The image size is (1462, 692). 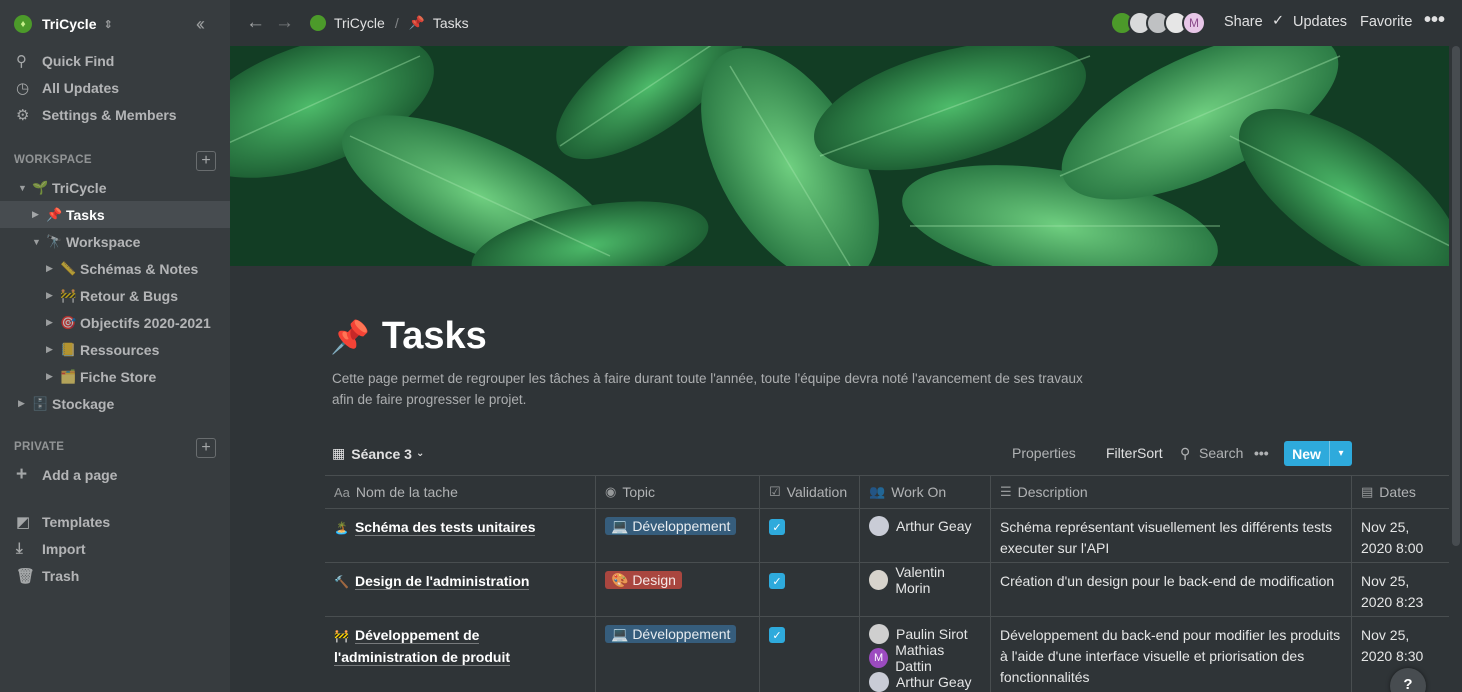 I want to click on task-name: Schéma des tests unitaires, so click(x=445, y=527).